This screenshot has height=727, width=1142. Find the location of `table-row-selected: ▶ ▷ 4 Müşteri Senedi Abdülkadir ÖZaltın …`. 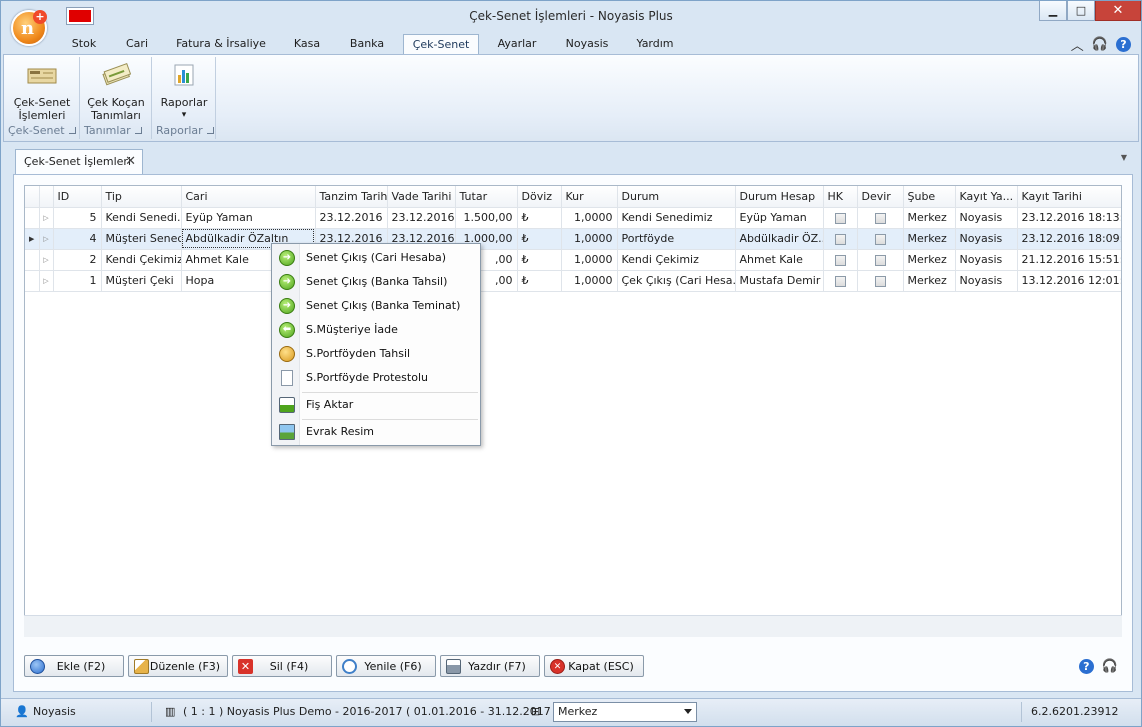

table-row-selected: ▶ ▷ 4 Müşteri Senedi Abdülkadir ÖZaltın … is located at coordinates (573, 239).